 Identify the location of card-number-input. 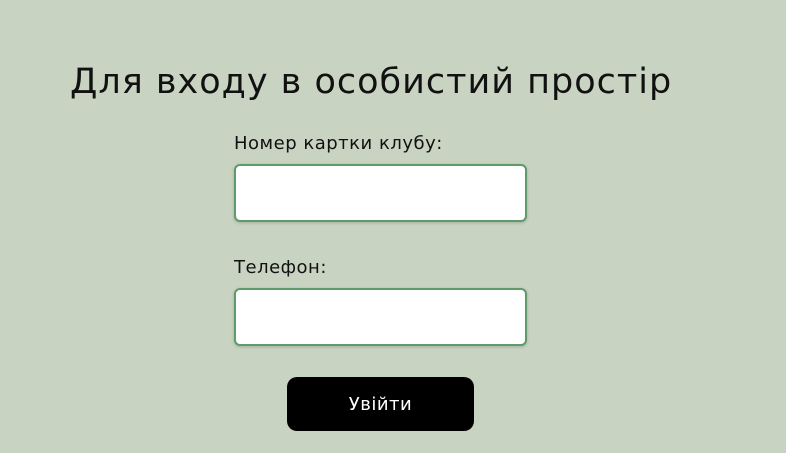
(380, 193).